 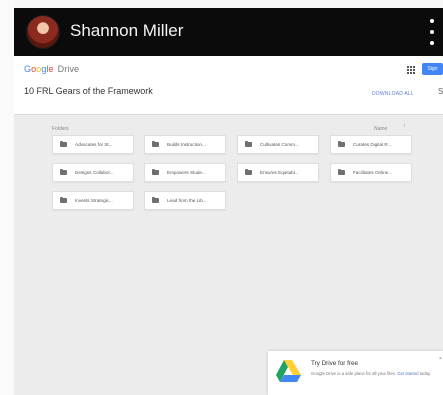 I want to click on folder-title: 10 FRL Gears of the Framework, so click(x=88, y=91).